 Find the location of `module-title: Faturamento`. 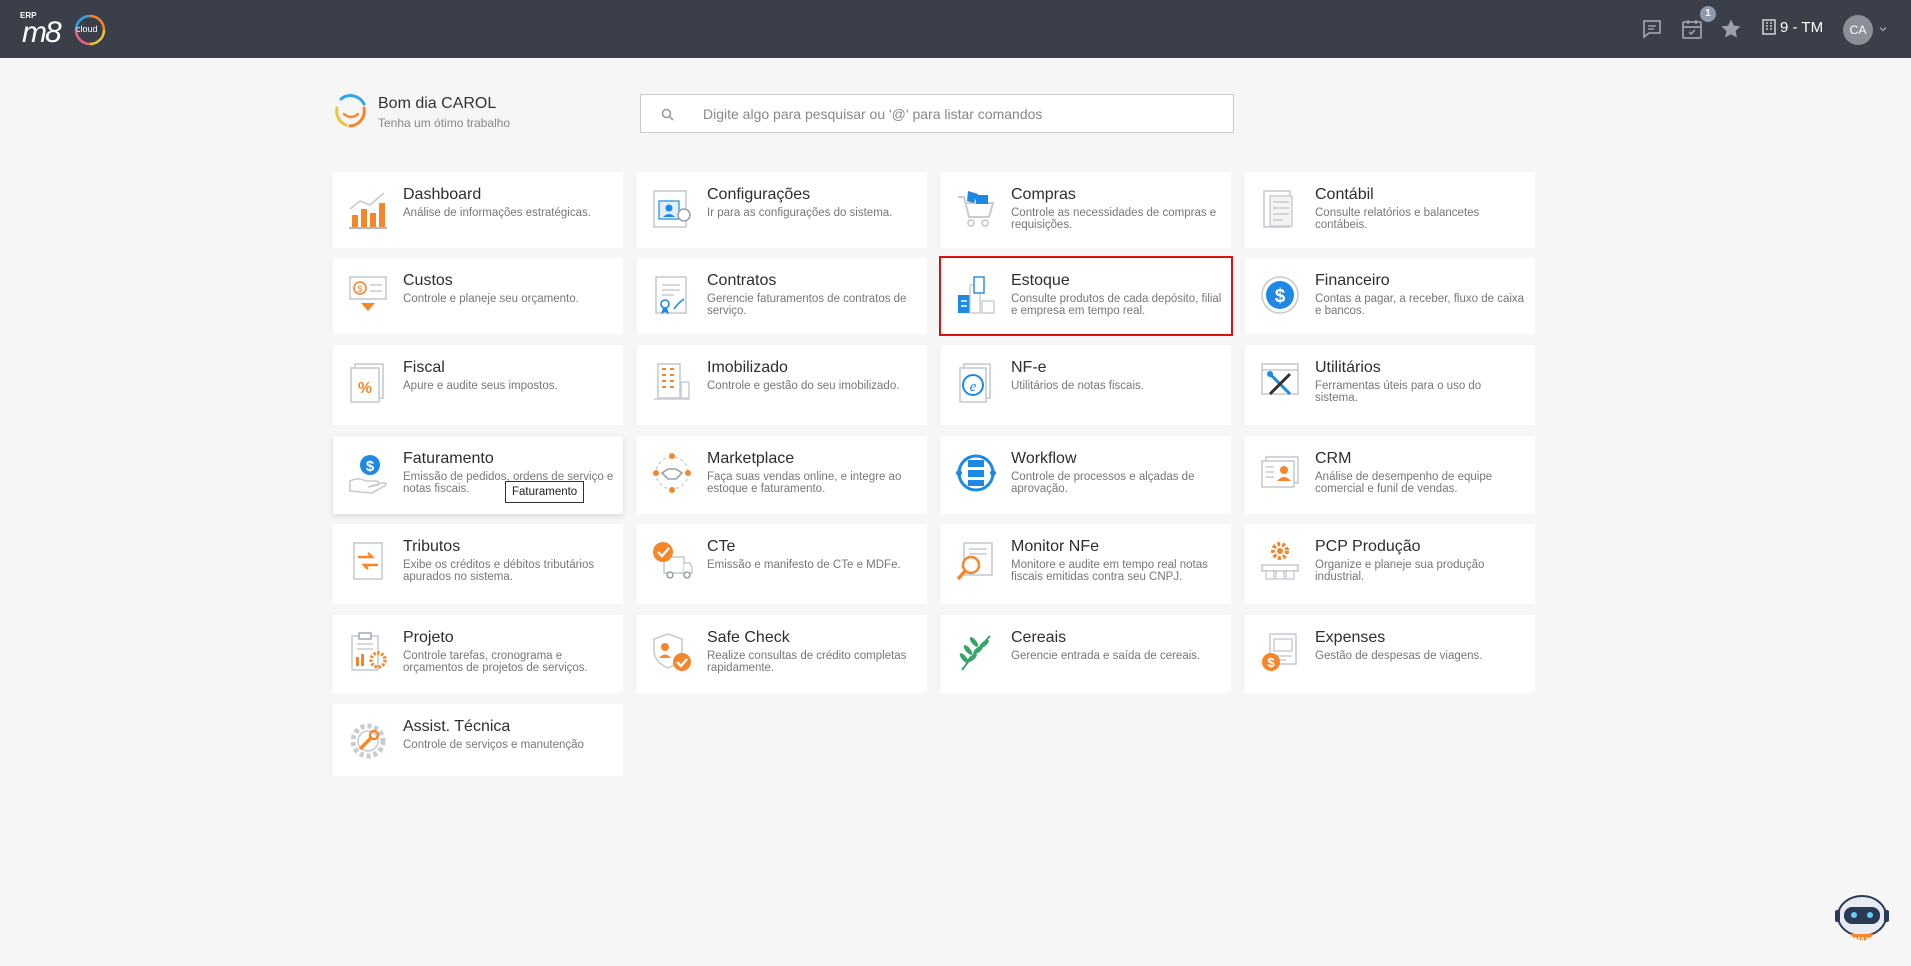

module-title: Faturamento is located at coordinates (448, 458).